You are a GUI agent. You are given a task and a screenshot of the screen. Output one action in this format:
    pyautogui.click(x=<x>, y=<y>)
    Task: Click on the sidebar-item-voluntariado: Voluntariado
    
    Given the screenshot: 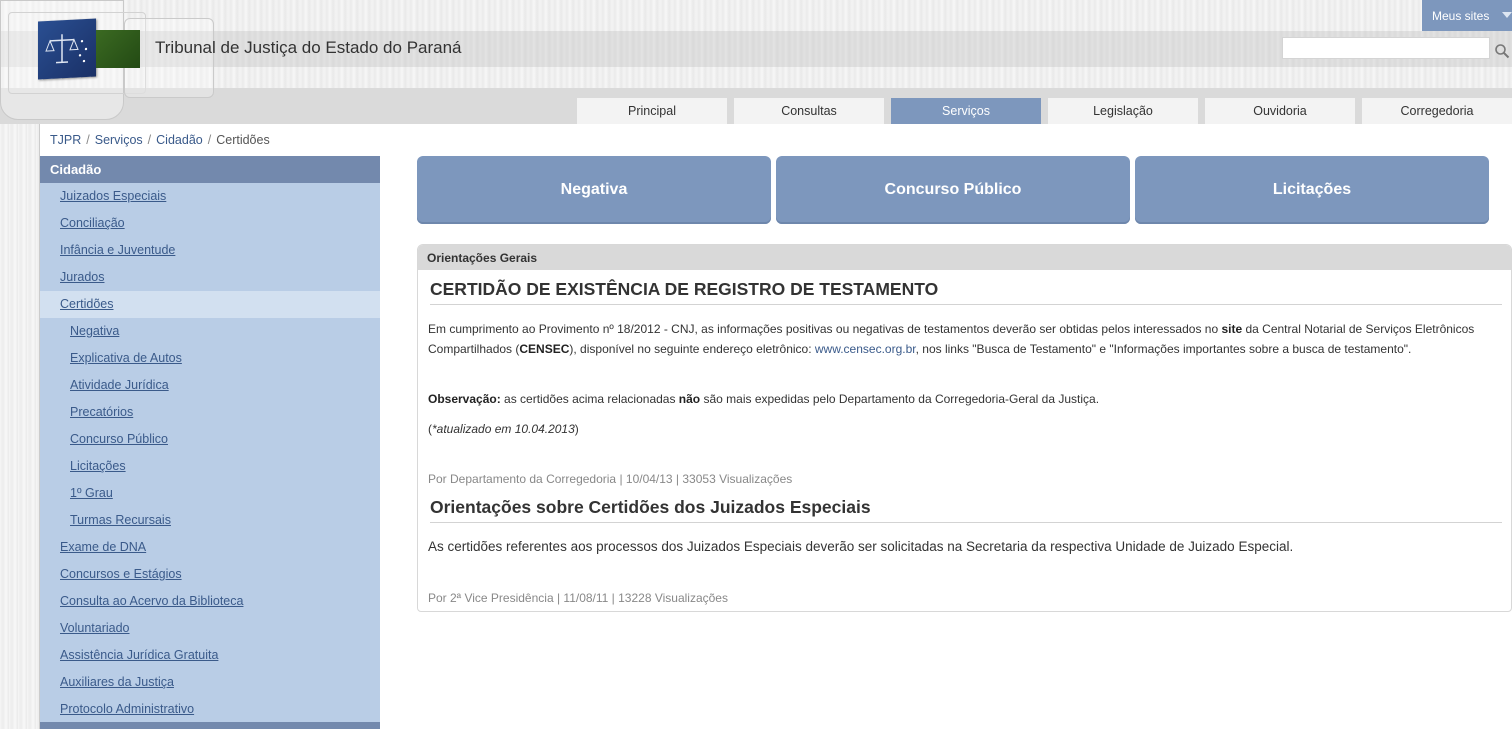 What is the action you would take?
    pyautogui.click(x=210, y=628)
    